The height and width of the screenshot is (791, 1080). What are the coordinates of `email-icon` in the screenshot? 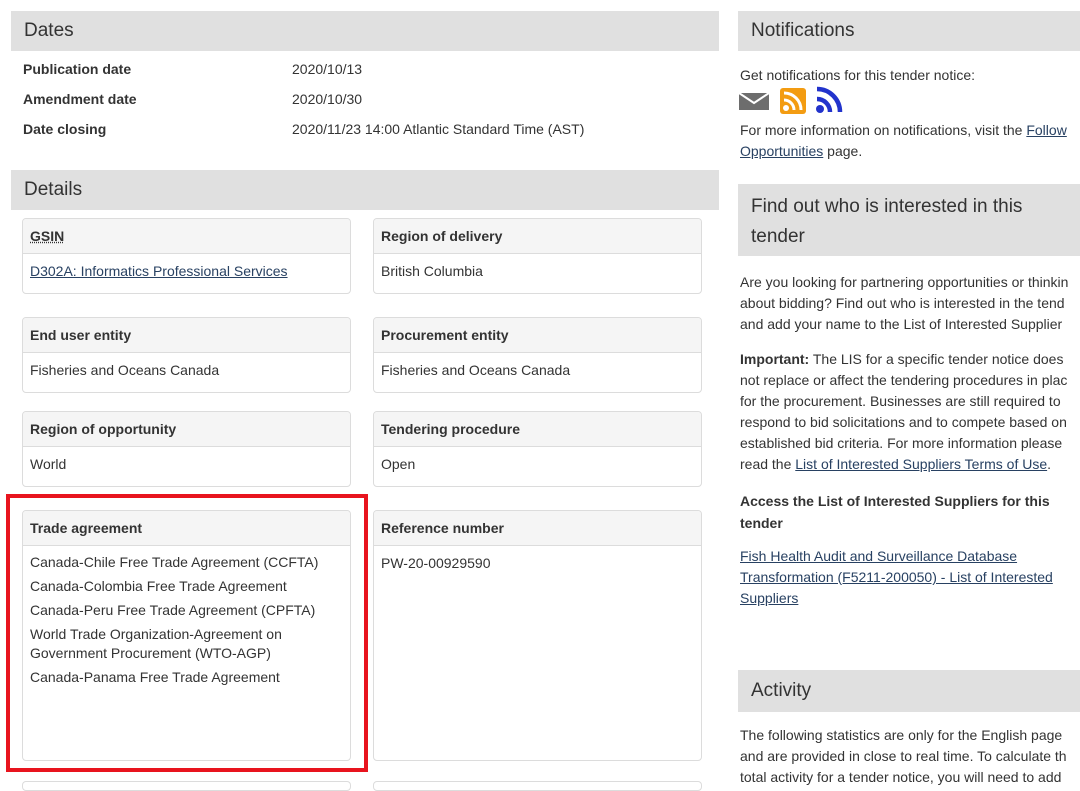 It's located at (754, 101).